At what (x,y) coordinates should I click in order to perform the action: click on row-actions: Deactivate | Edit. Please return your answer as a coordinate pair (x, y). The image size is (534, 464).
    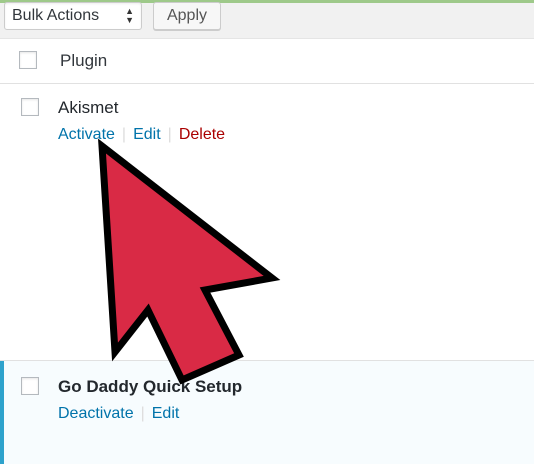
    Looking at the image, I should click on (118, 414).